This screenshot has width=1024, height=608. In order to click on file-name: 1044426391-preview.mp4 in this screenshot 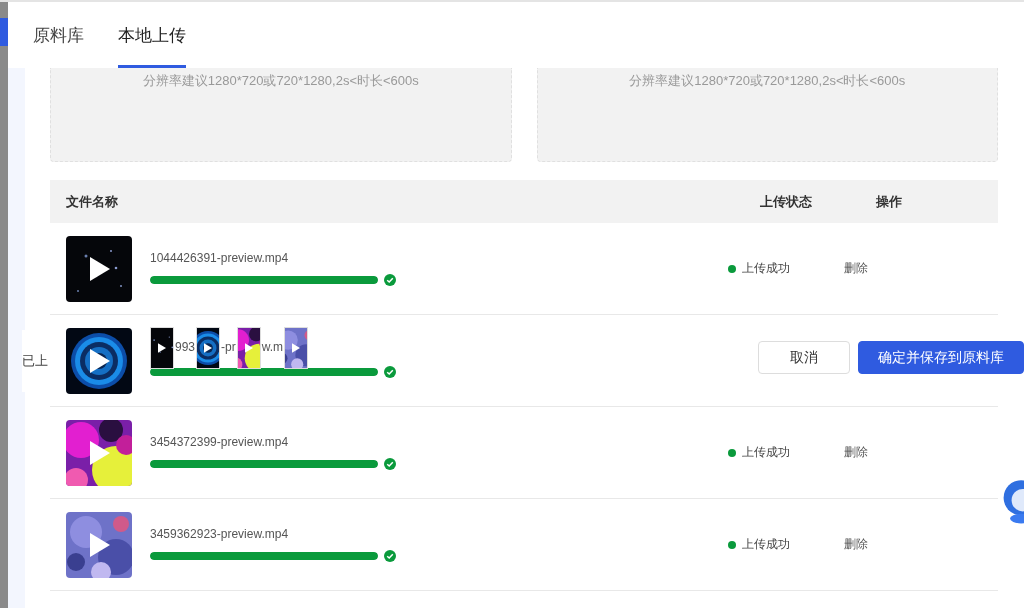, I will do `click(220, 258)`.